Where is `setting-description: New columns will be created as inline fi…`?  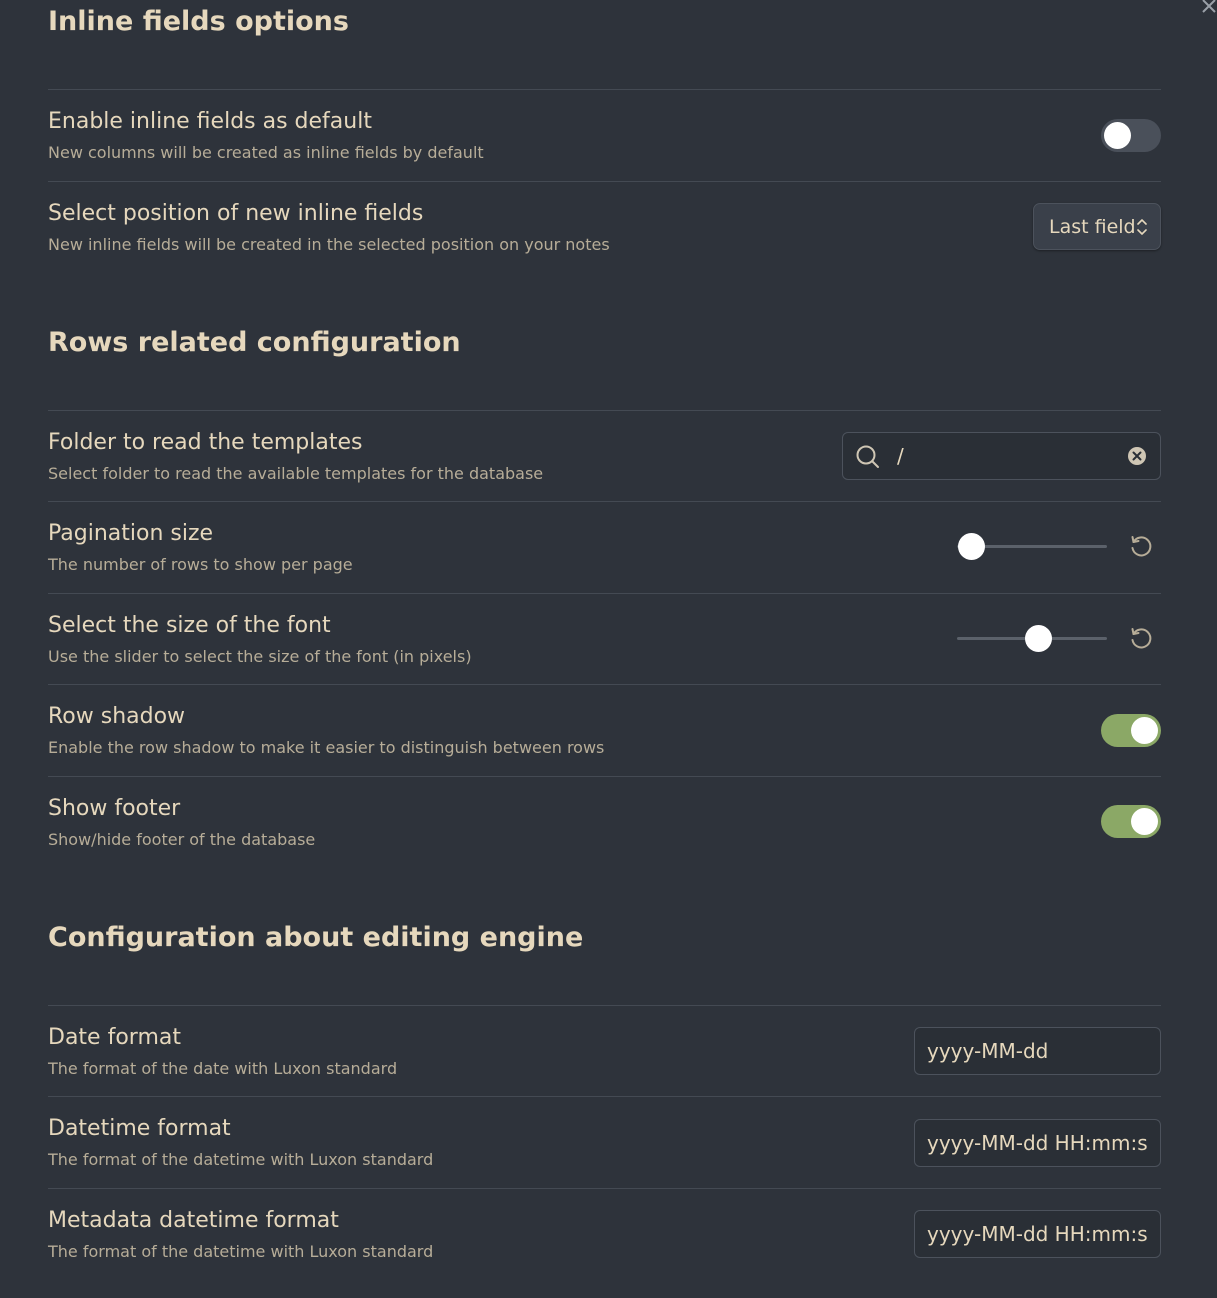
setting-description: New columns will be created as inline fi… is located at coordinates (266, 152).